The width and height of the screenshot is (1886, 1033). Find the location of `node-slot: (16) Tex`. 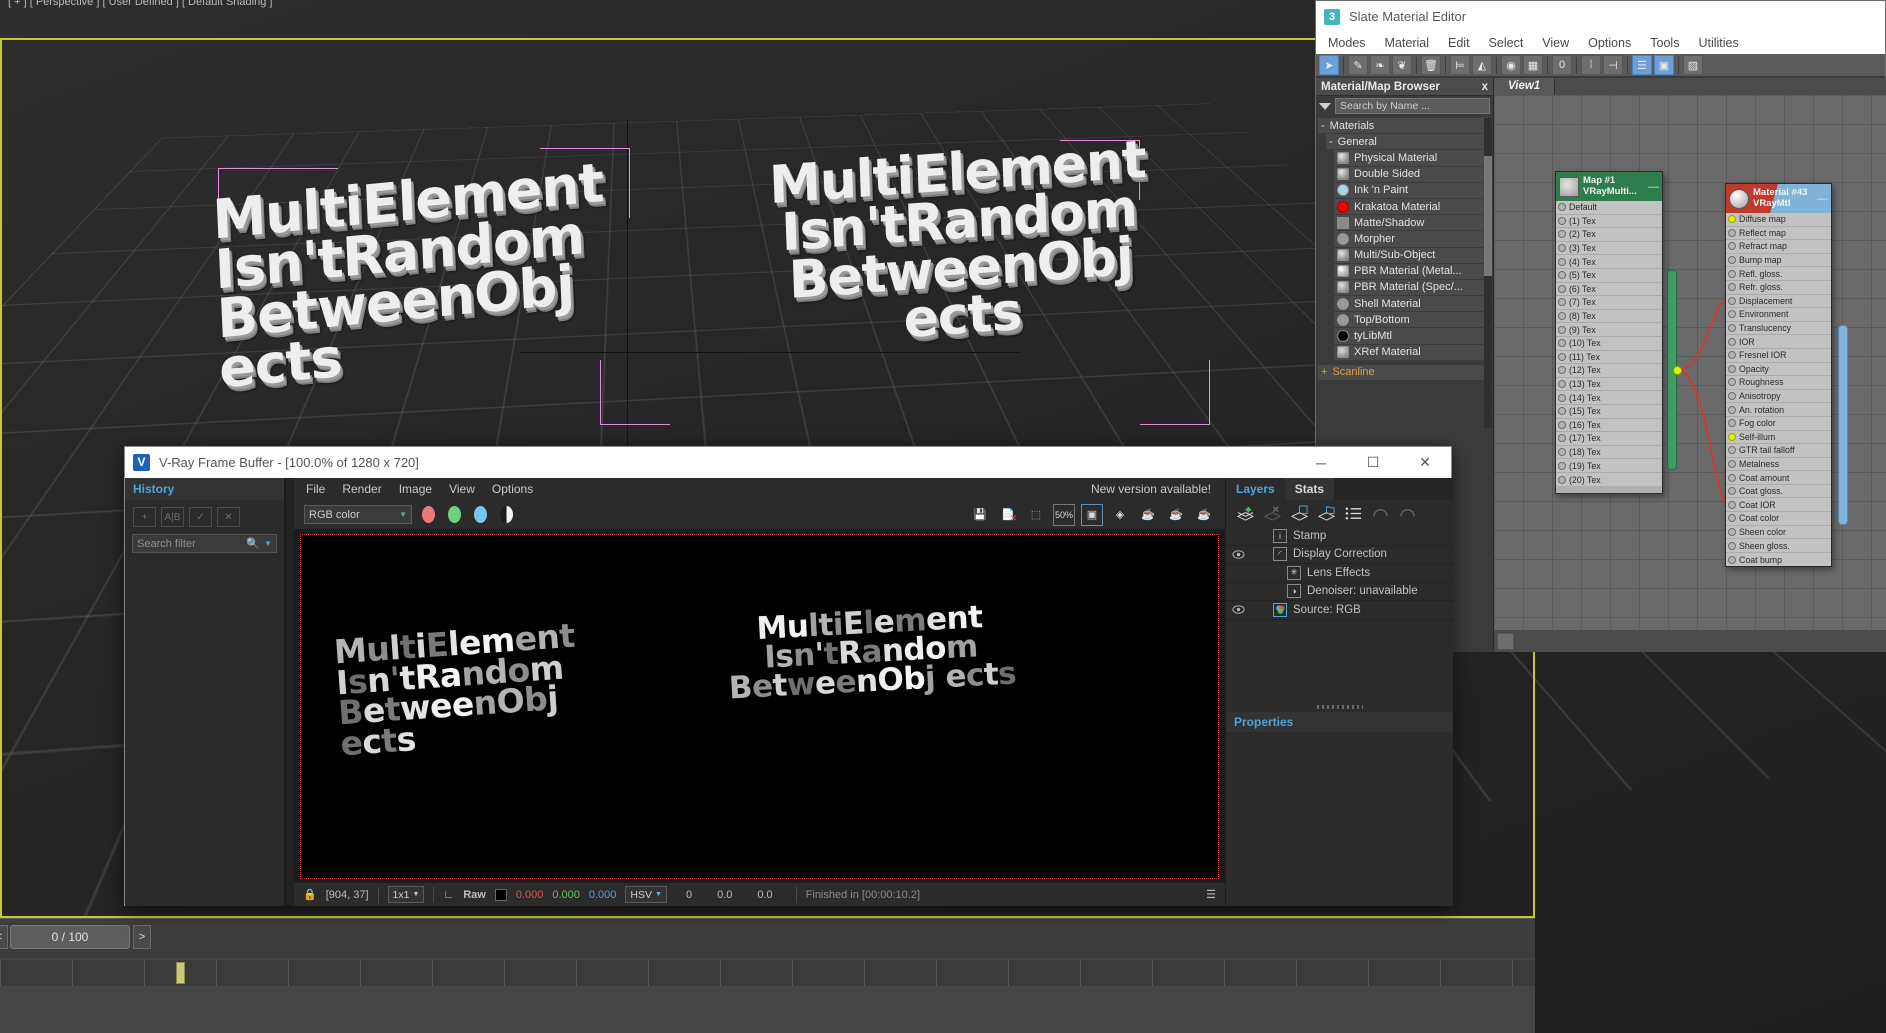

node-slot: (16) Tex is located at coordinates (1609, 425).